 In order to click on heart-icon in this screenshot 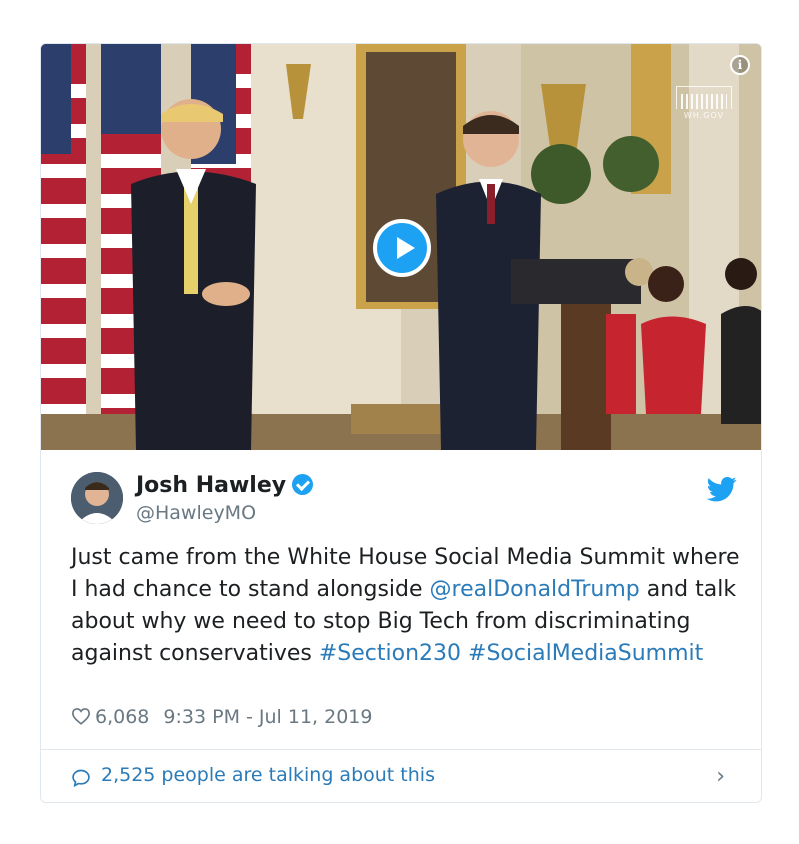, I will do `click(81, 716)`.